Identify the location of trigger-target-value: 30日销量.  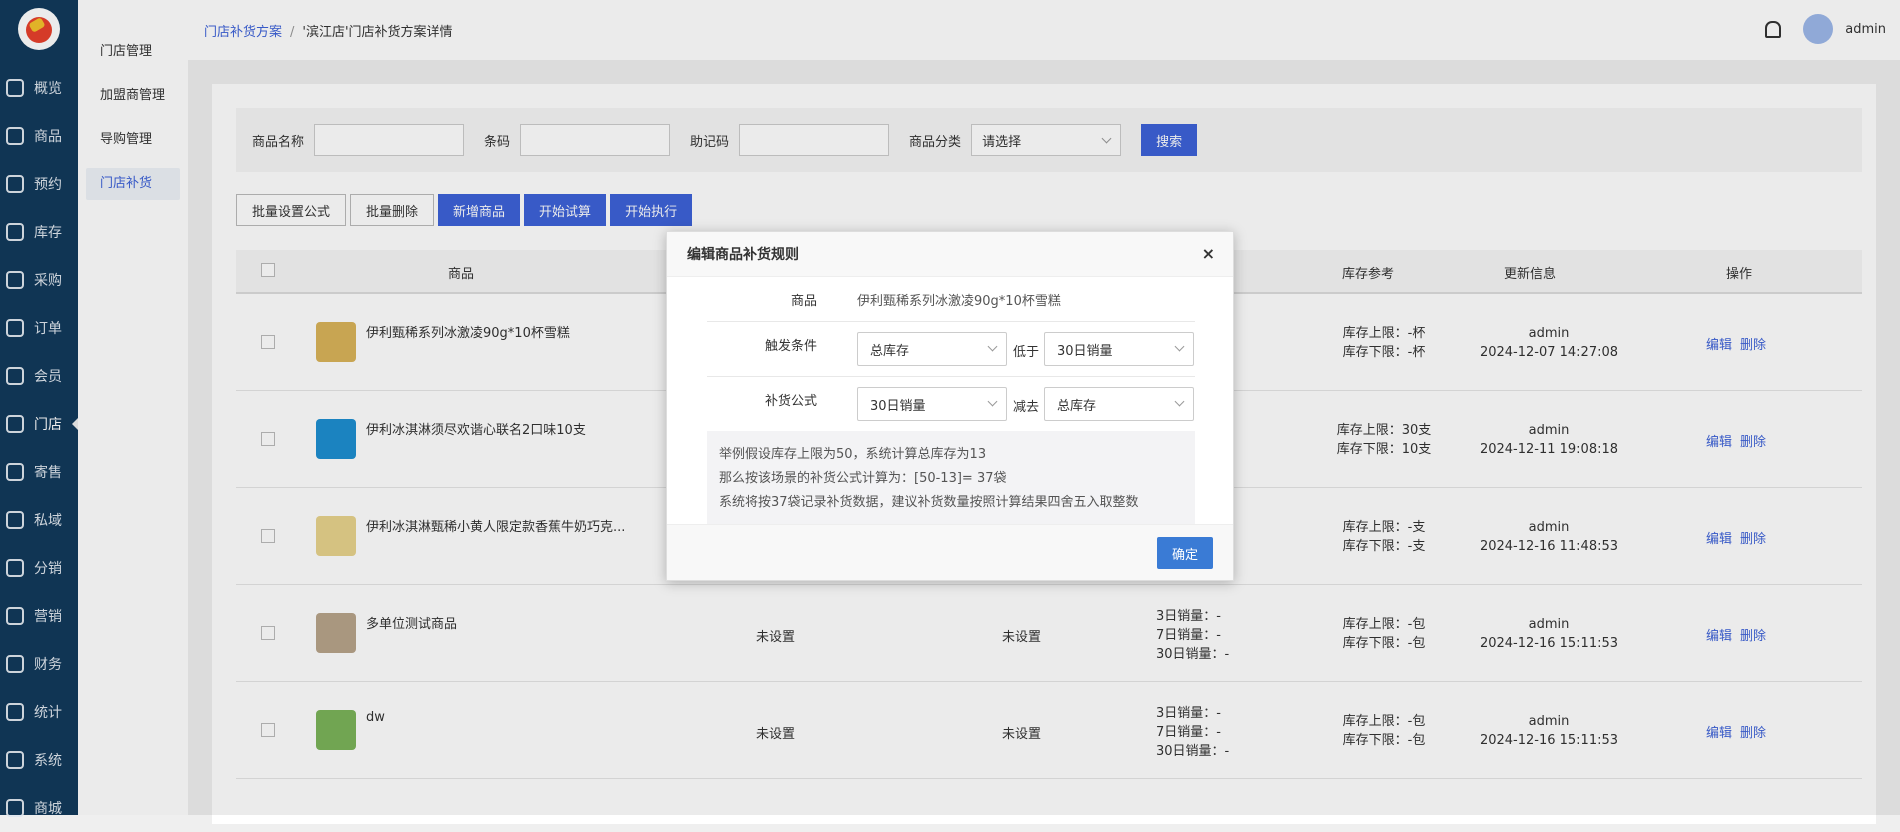
(1085, 351).